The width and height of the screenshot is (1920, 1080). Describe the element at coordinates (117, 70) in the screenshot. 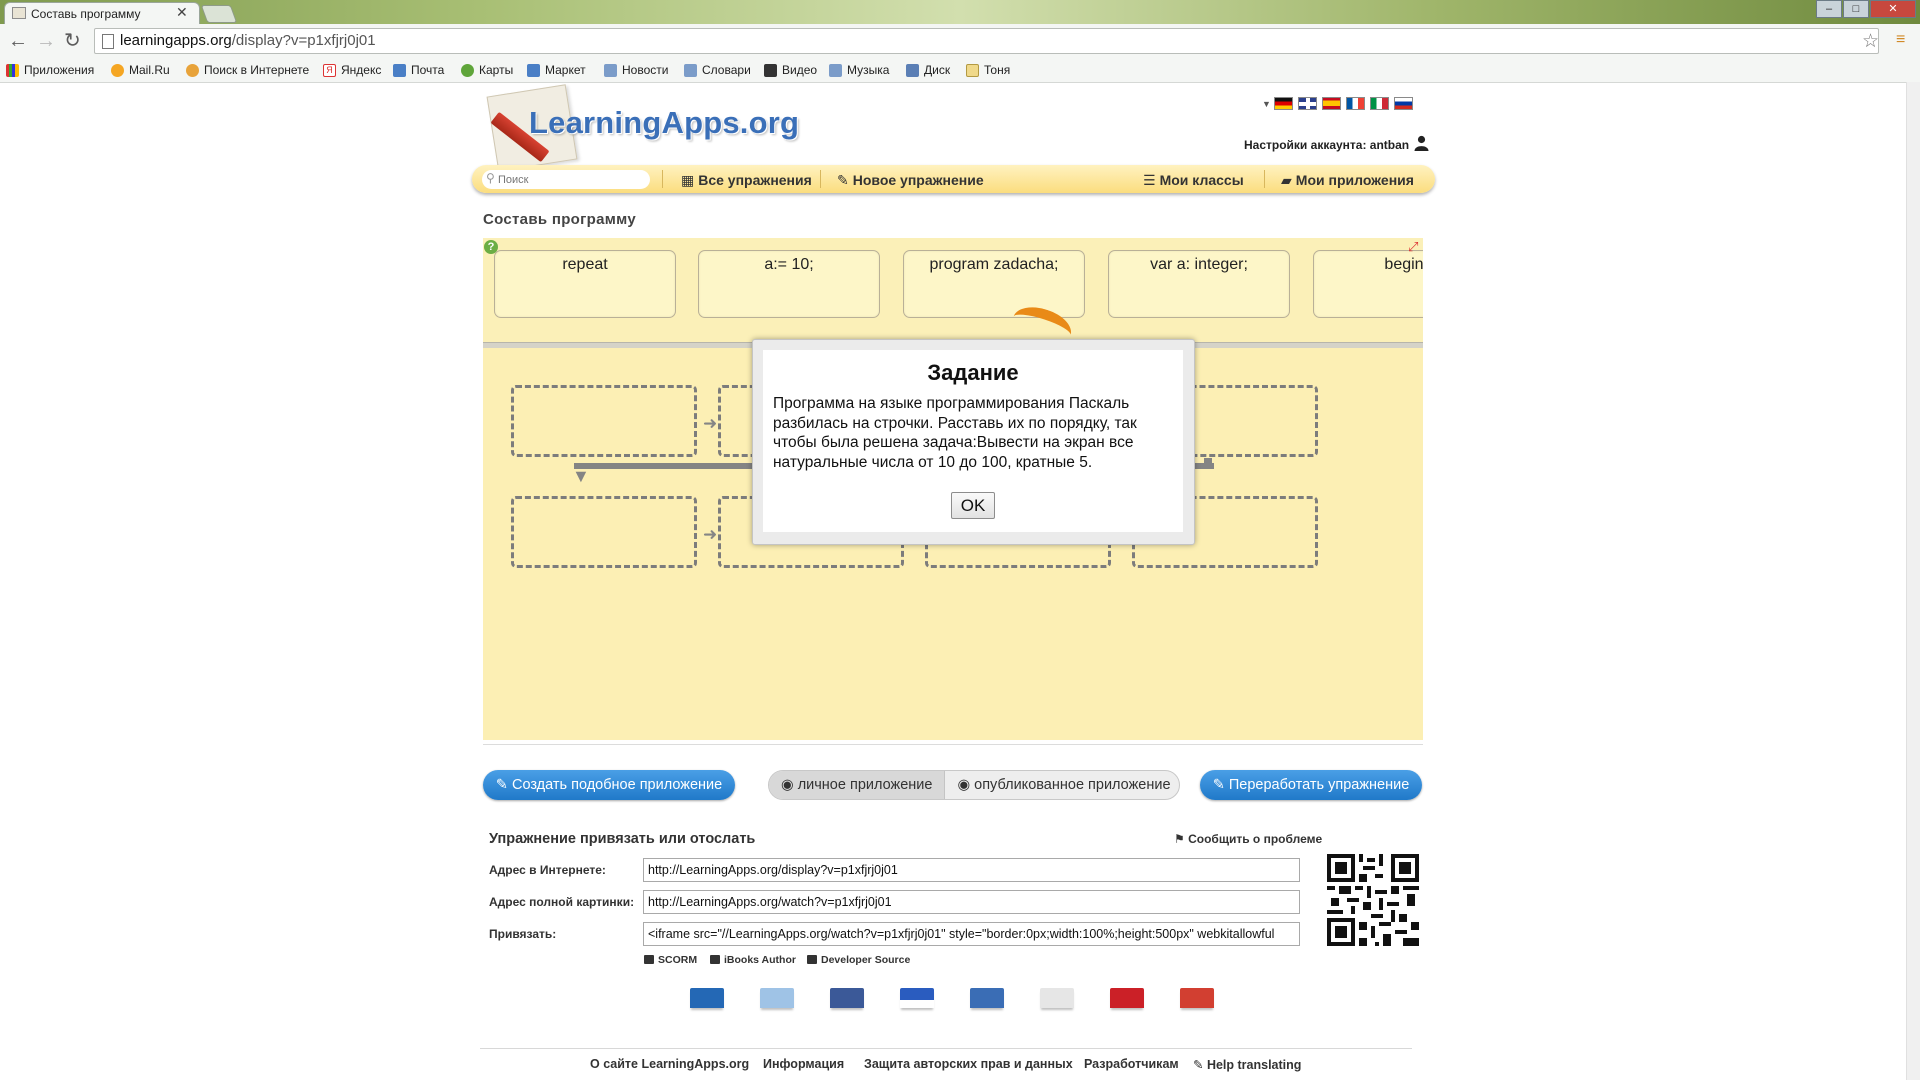

I see `mailru-icon` at that location.